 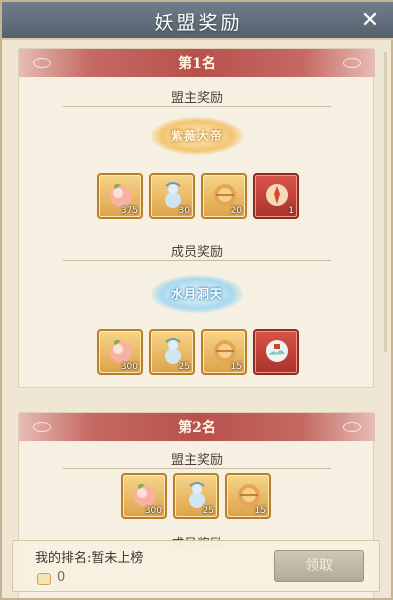 I want to click on item-quantity: 375, so click(x=129, y=211).